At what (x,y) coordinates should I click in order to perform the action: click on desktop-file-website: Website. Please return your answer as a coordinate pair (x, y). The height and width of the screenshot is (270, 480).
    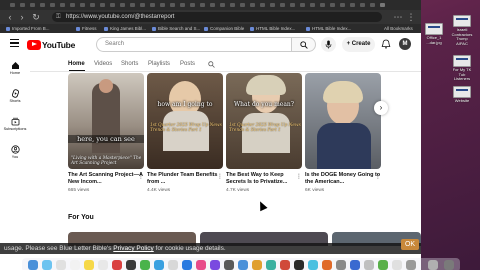
    Looking at the image, I should click on (462, 95).